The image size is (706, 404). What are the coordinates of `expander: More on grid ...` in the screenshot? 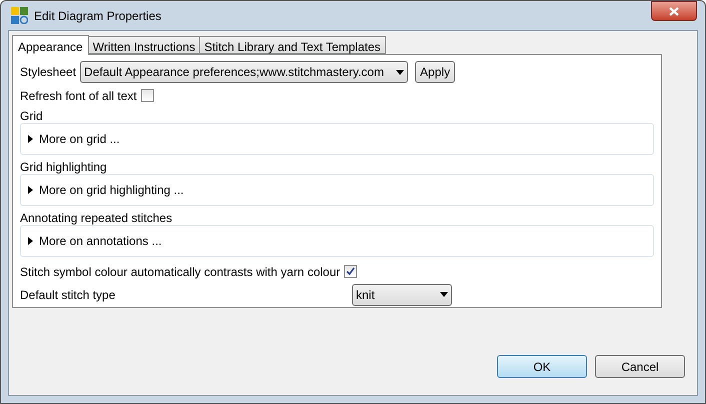 It's located at (74, 139).